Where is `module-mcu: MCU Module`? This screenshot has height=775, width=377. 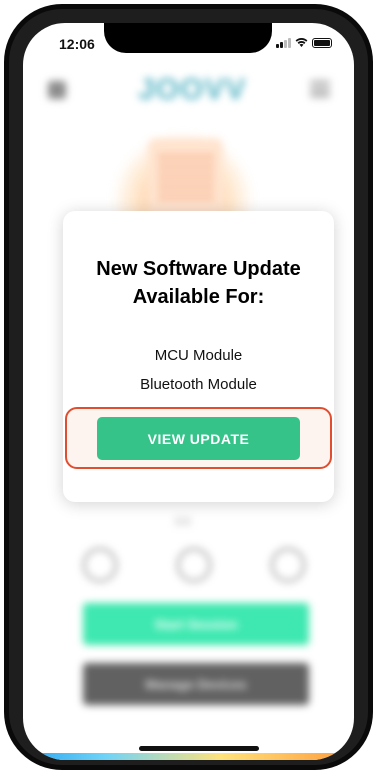
module-mcu: MCU Module is located at coordinates (198, 355).